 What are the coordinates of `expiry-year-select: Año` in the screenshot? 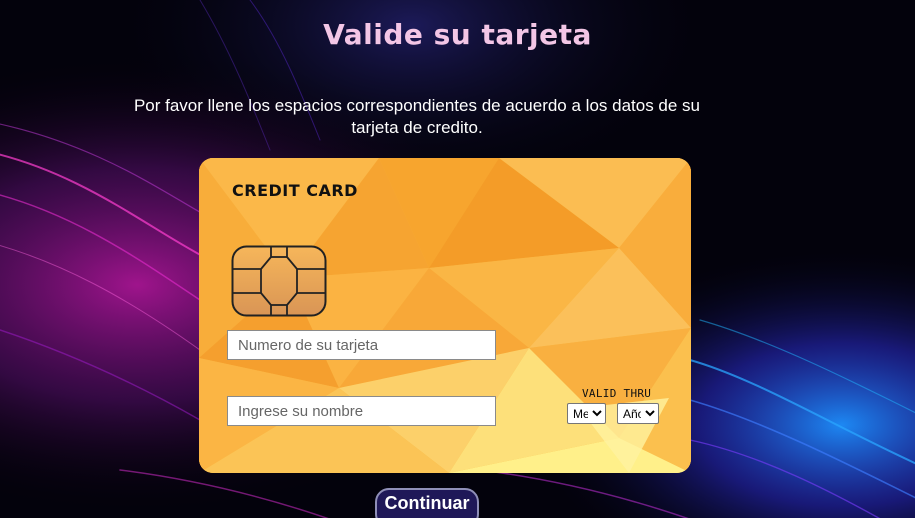 It's located at (638, 413).